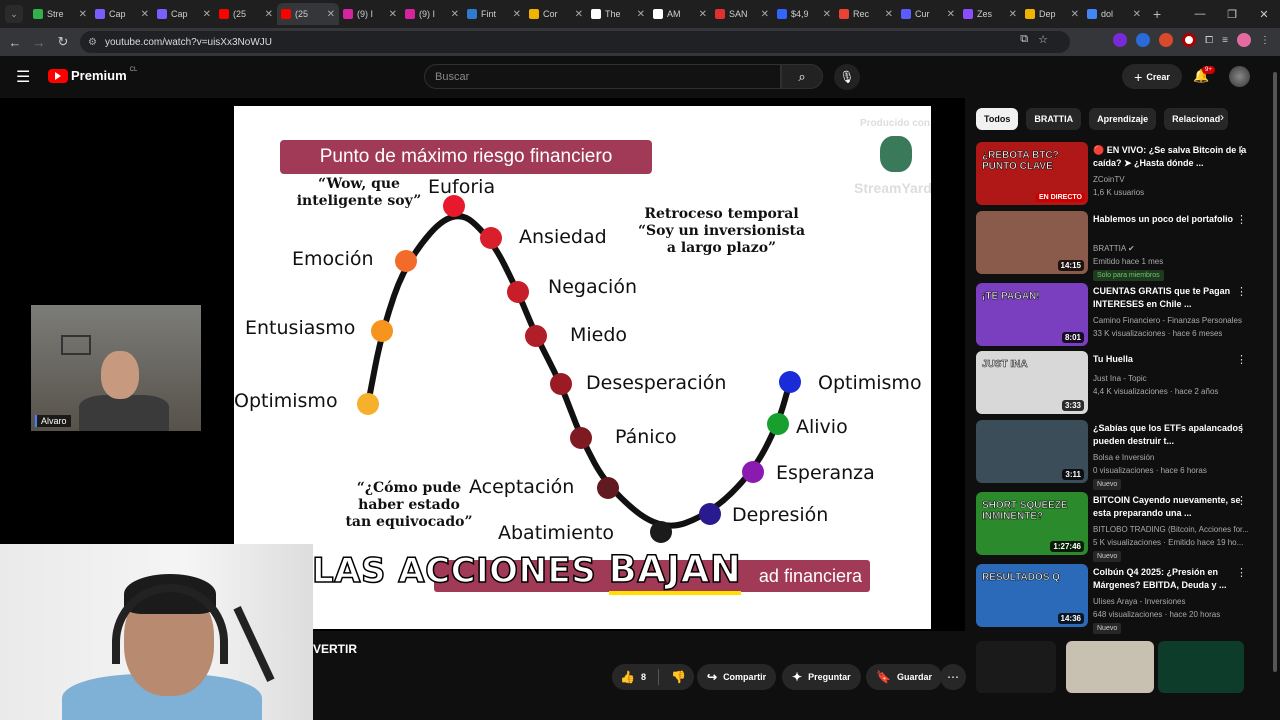 Image resolution: width=1280 pixels, height=720 pixels. Describe the element at coordinates (953, 677) in the screenshot. I see `more-actions-button: ⋯` at that location.